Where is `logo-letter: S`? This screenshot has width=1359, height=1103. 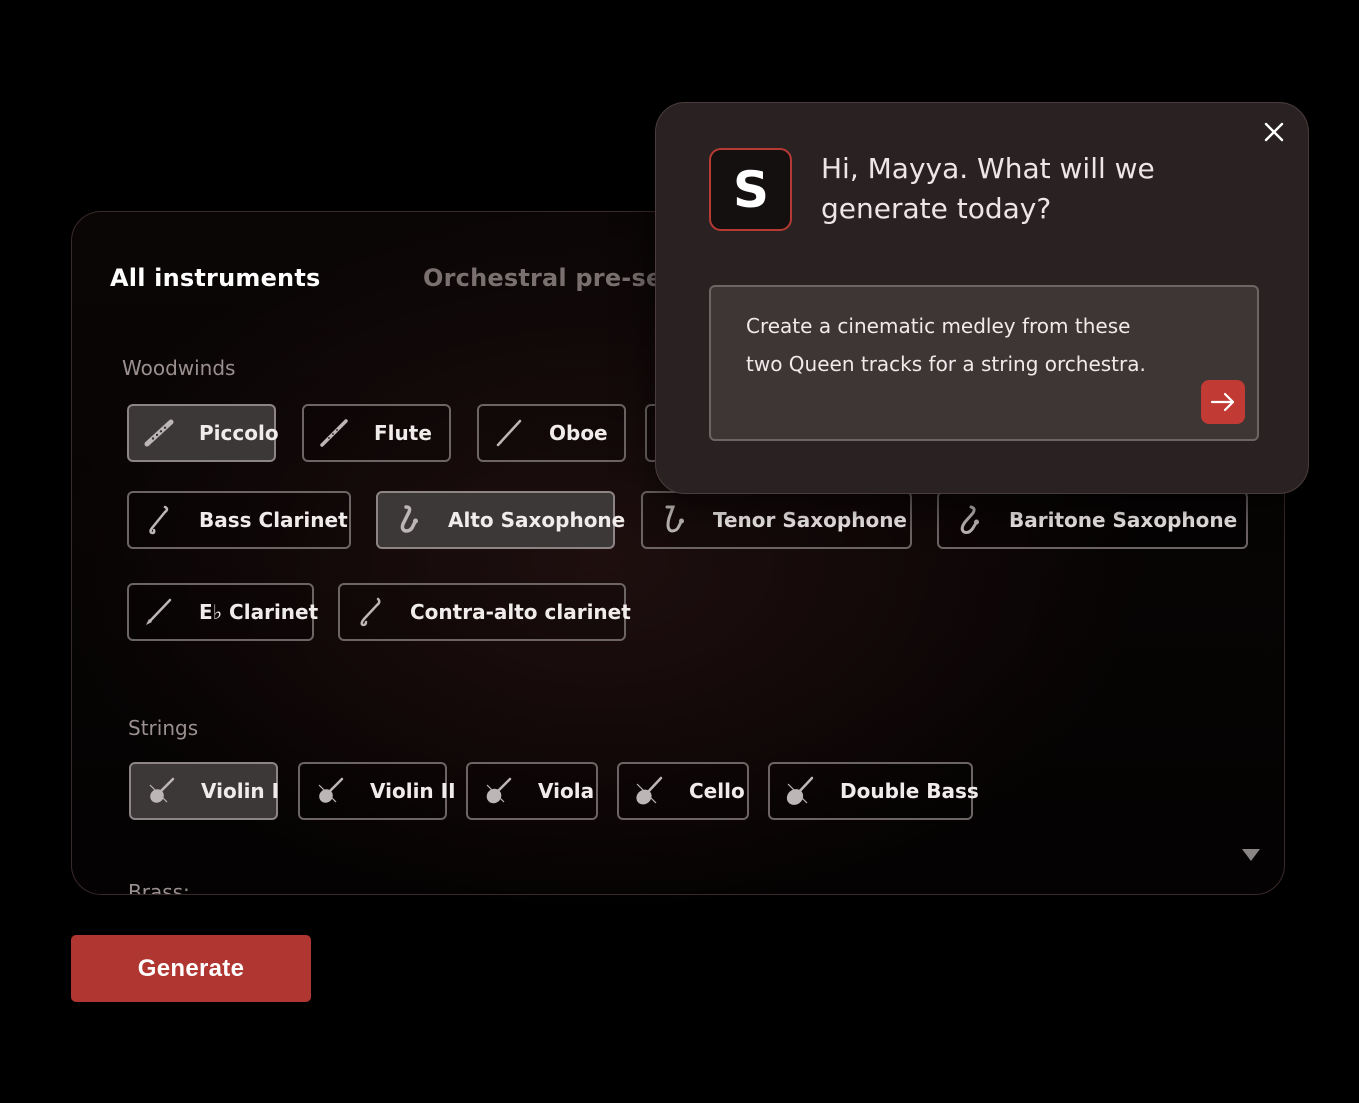 logo-letter: S is located at coordinates (750, 190).